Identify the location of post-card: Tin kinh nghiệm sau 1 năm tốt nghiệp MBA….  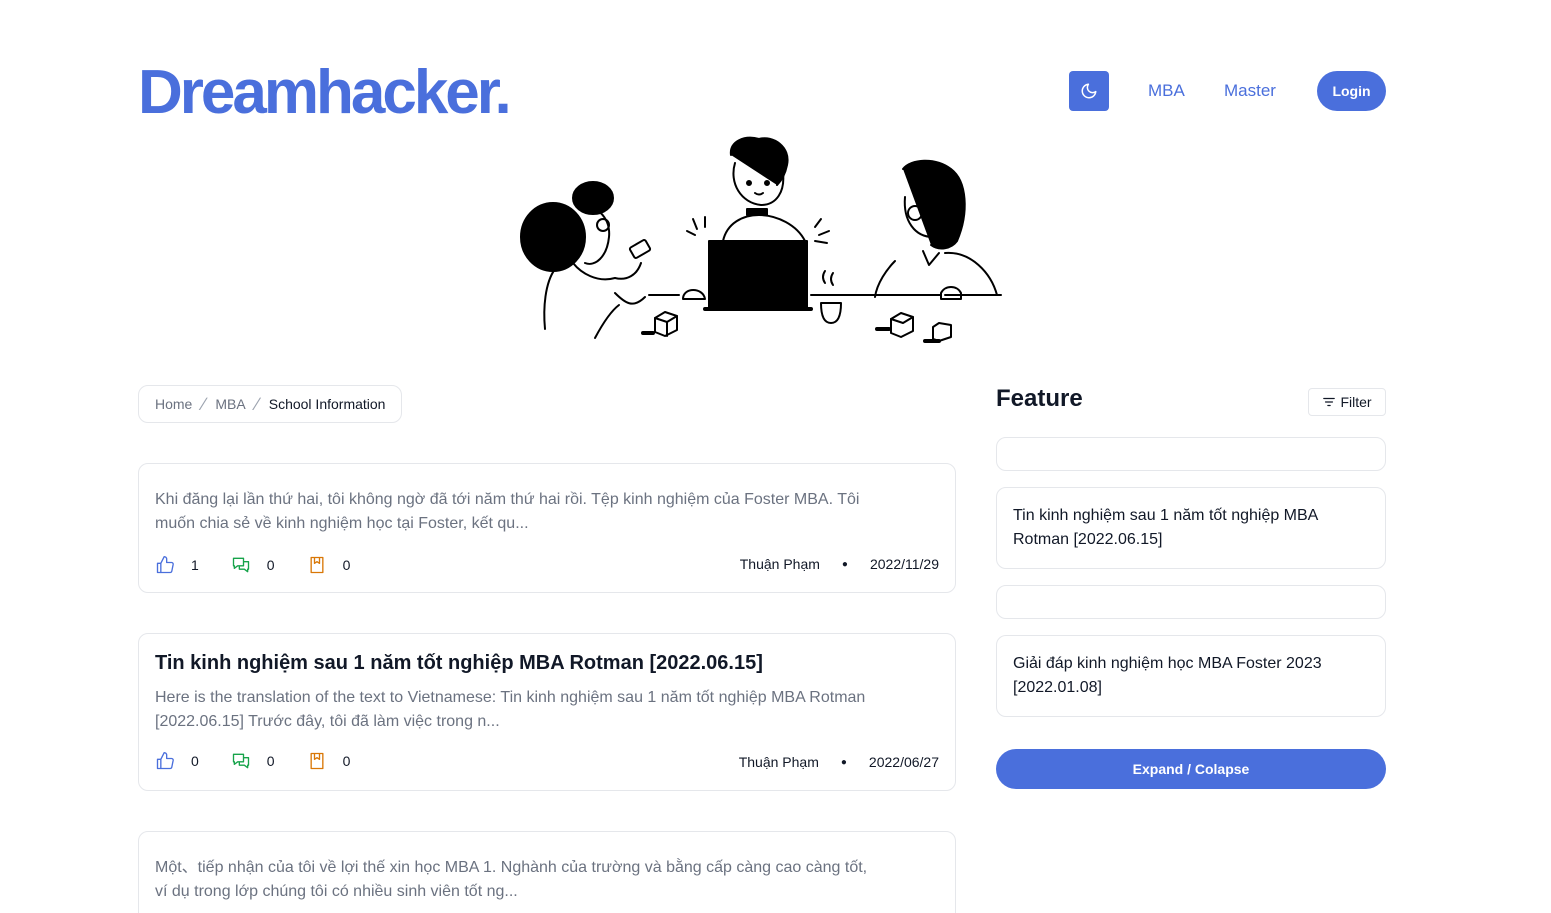
(547, 712).